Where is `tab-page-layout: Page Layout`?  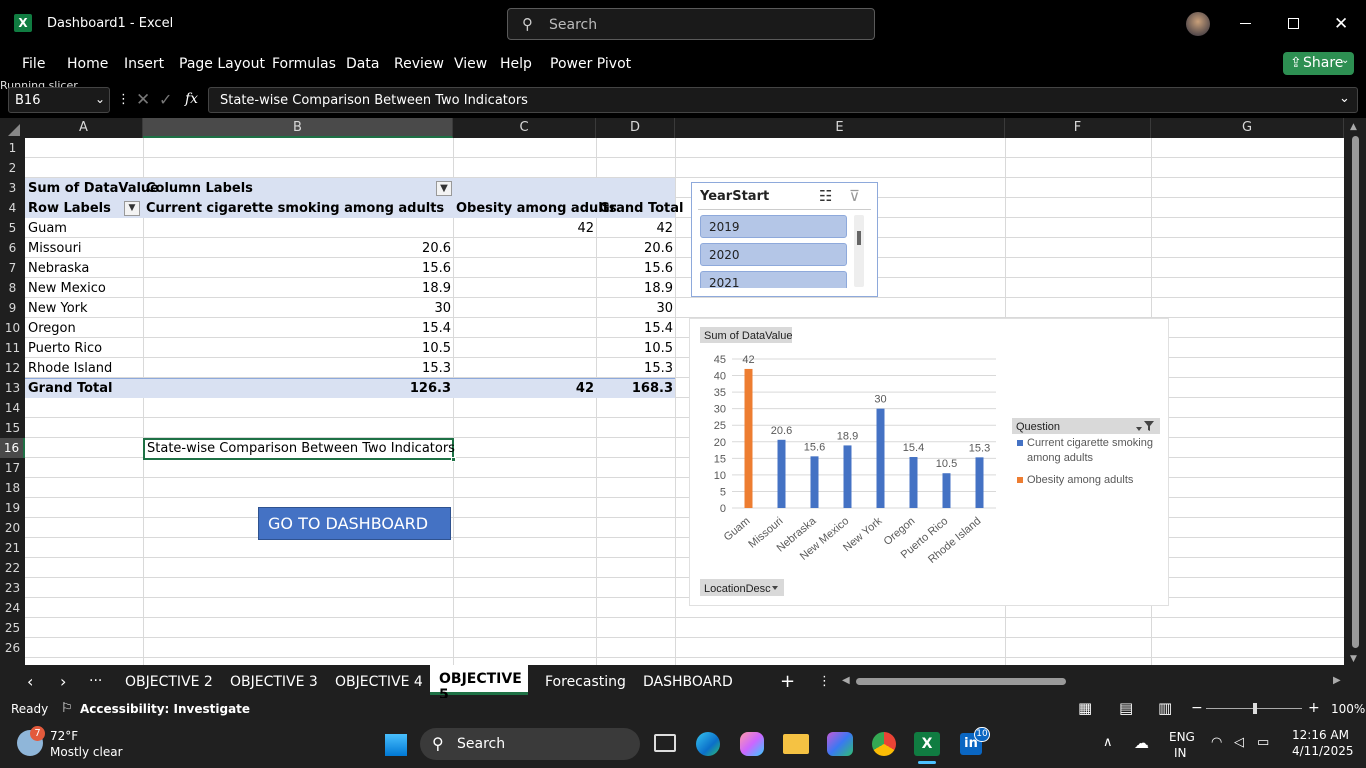 tab-page-layout: Page Layout is located at coordinates (222, 64).